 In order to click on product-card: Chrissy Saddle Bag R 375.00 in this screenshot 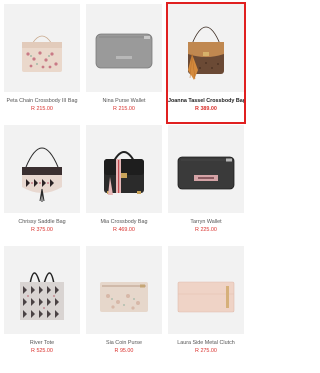, I will do `click(42, 184)`.